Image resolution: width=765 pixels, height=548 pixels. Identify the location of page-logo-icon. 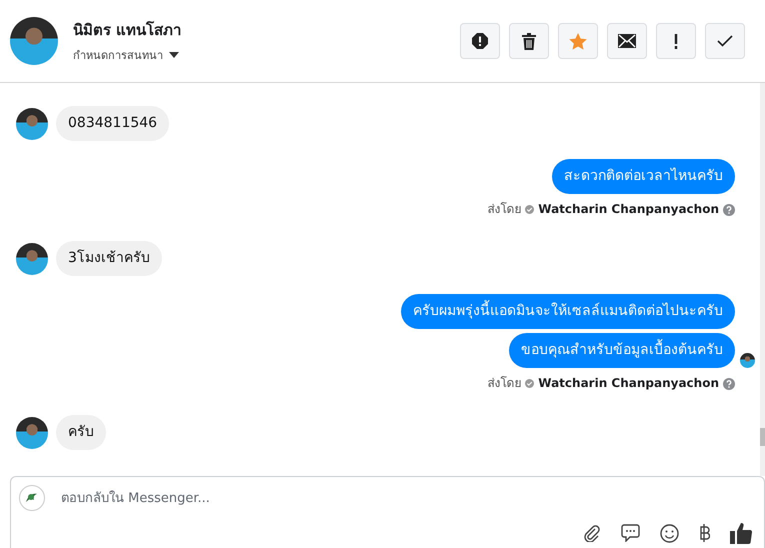
(32, 498).